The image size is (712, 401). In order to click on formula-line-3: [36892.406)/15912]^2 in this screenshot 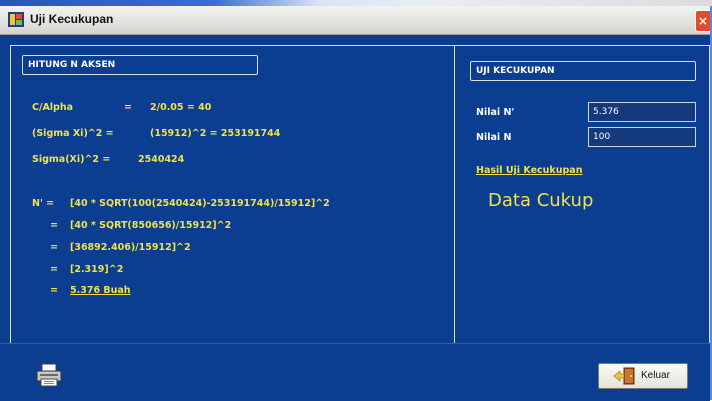, I will do `click(130, 247)`.